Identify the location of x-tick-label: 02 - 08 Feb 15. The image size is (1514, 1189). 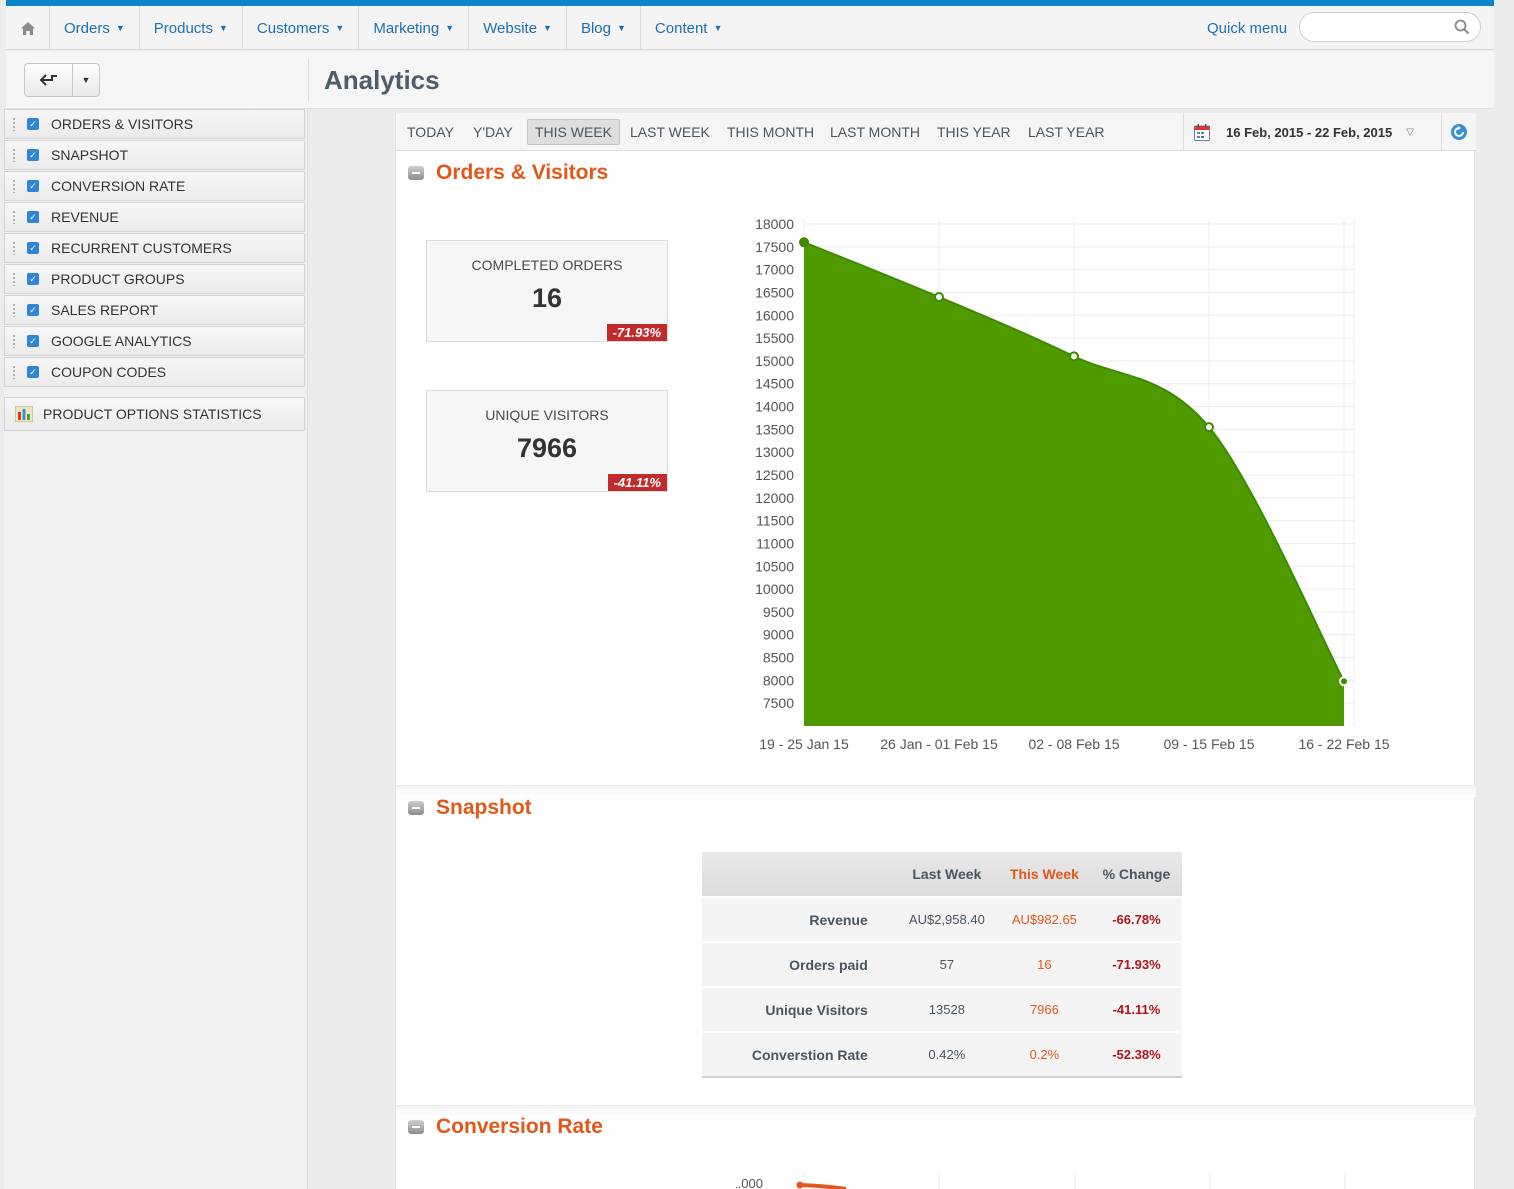
(1073, 744).